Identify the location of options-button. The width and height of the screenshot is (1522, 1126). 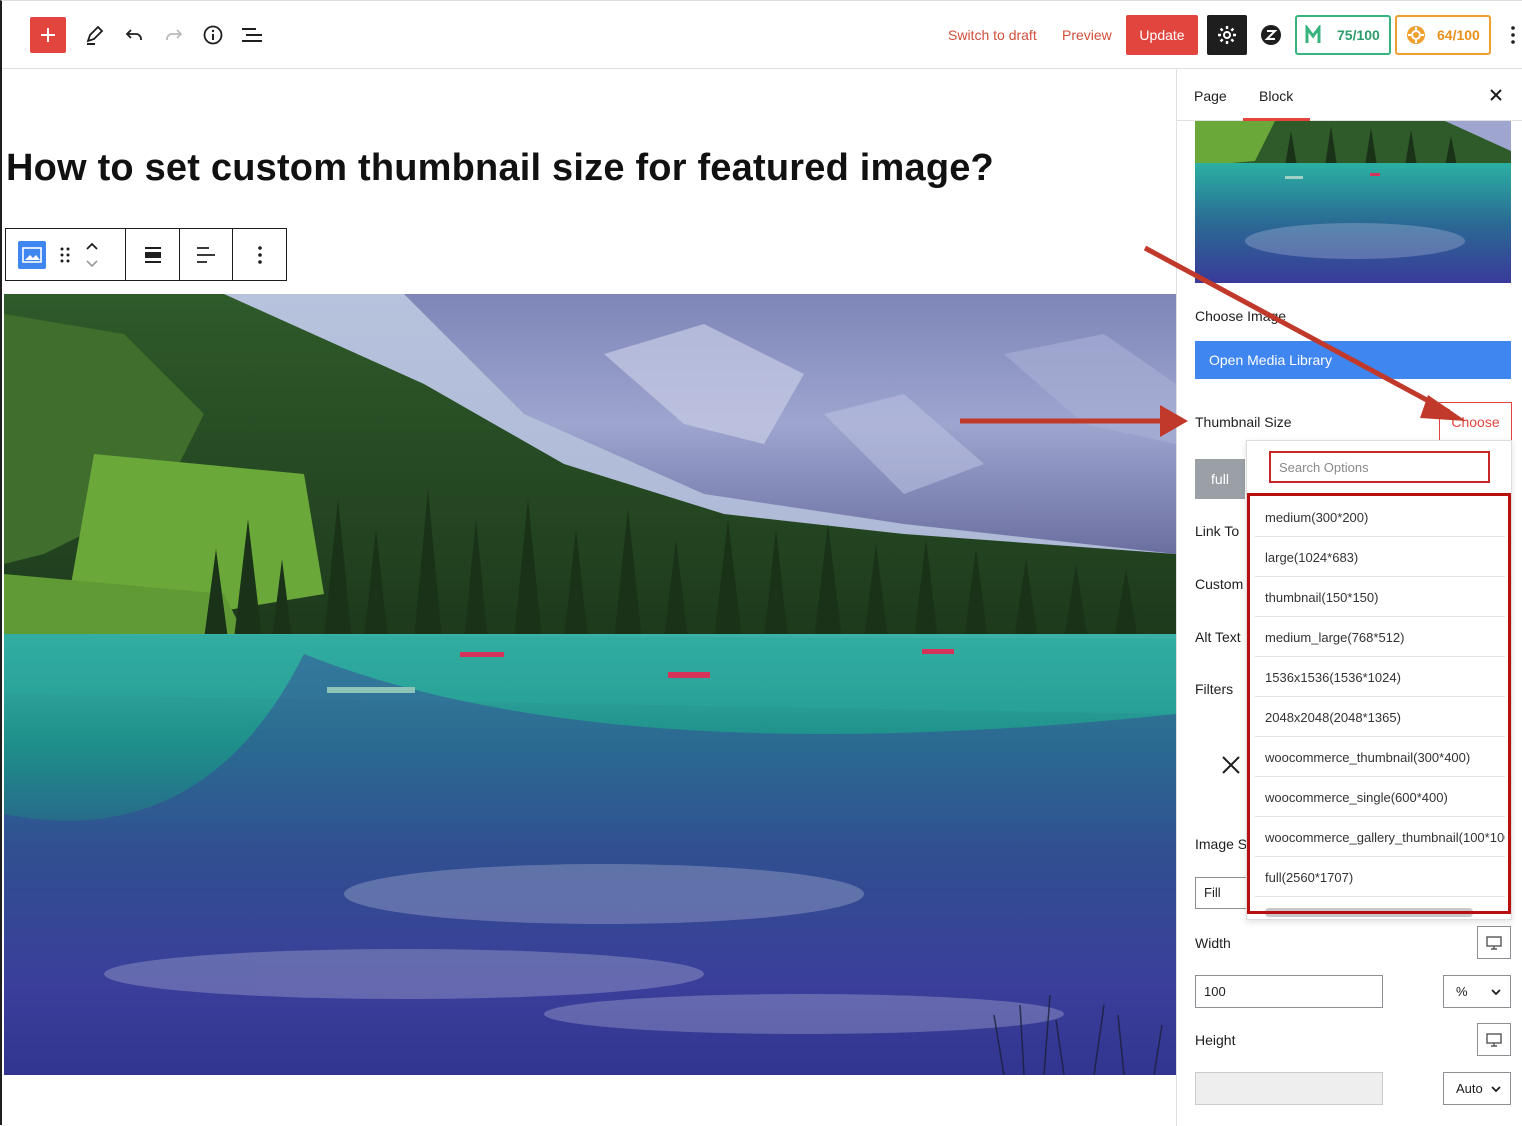
(1512, 35).